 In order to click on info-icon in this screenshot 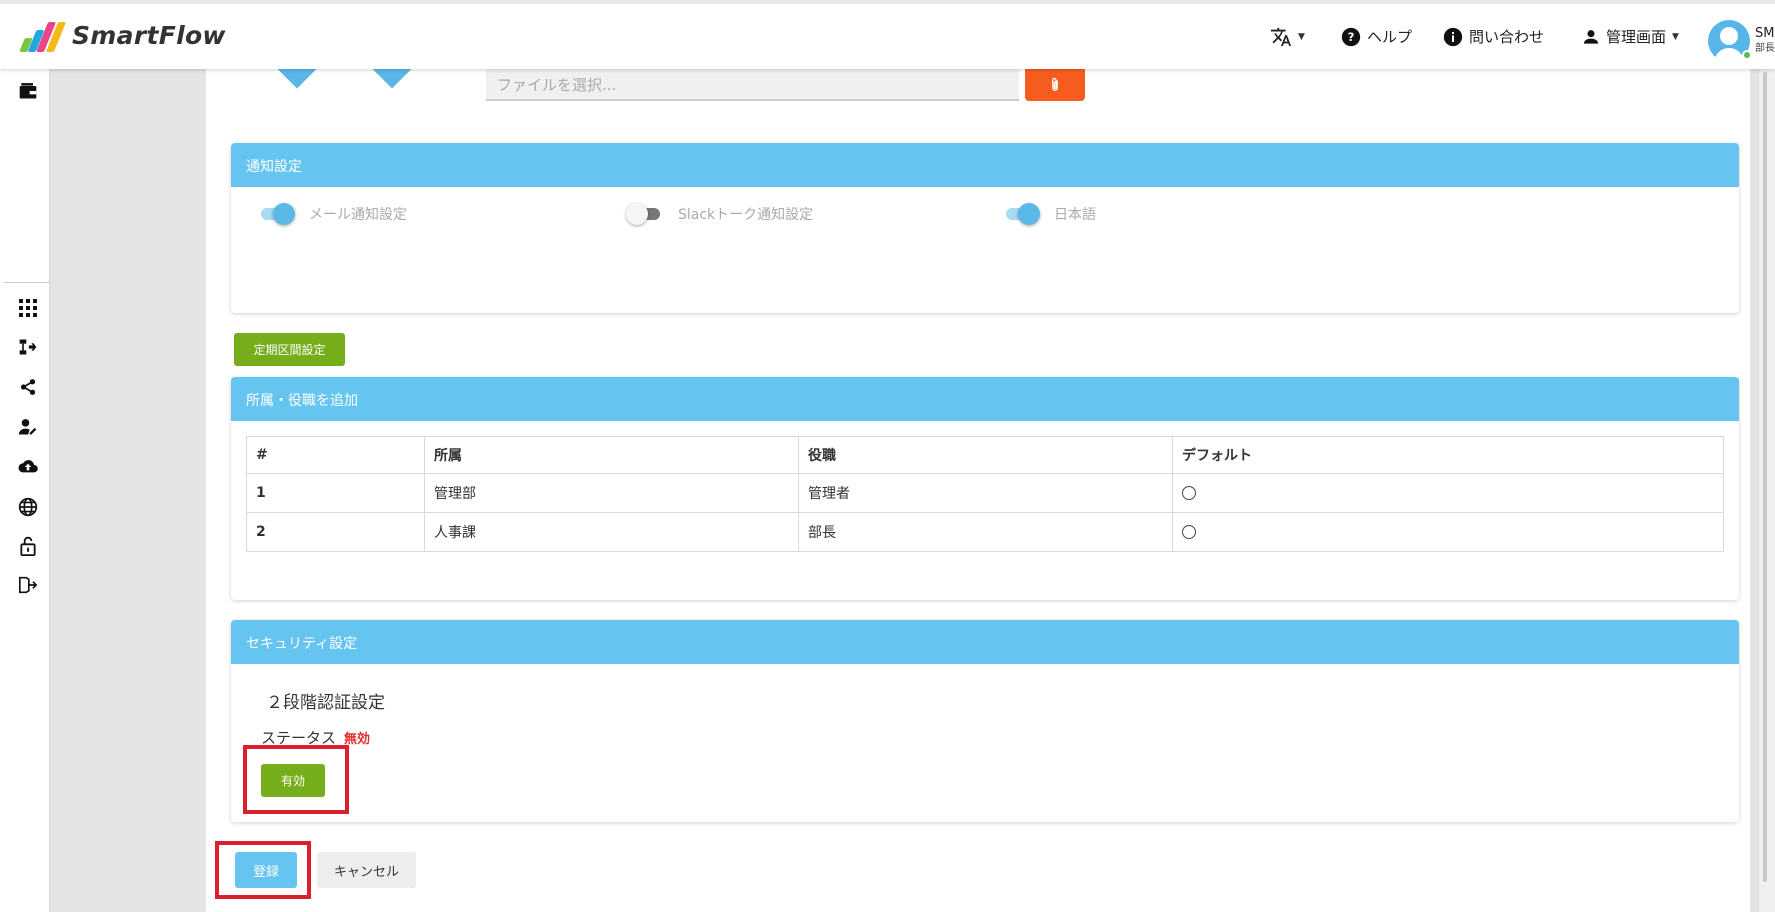, I will do `click(1453, 36)`.